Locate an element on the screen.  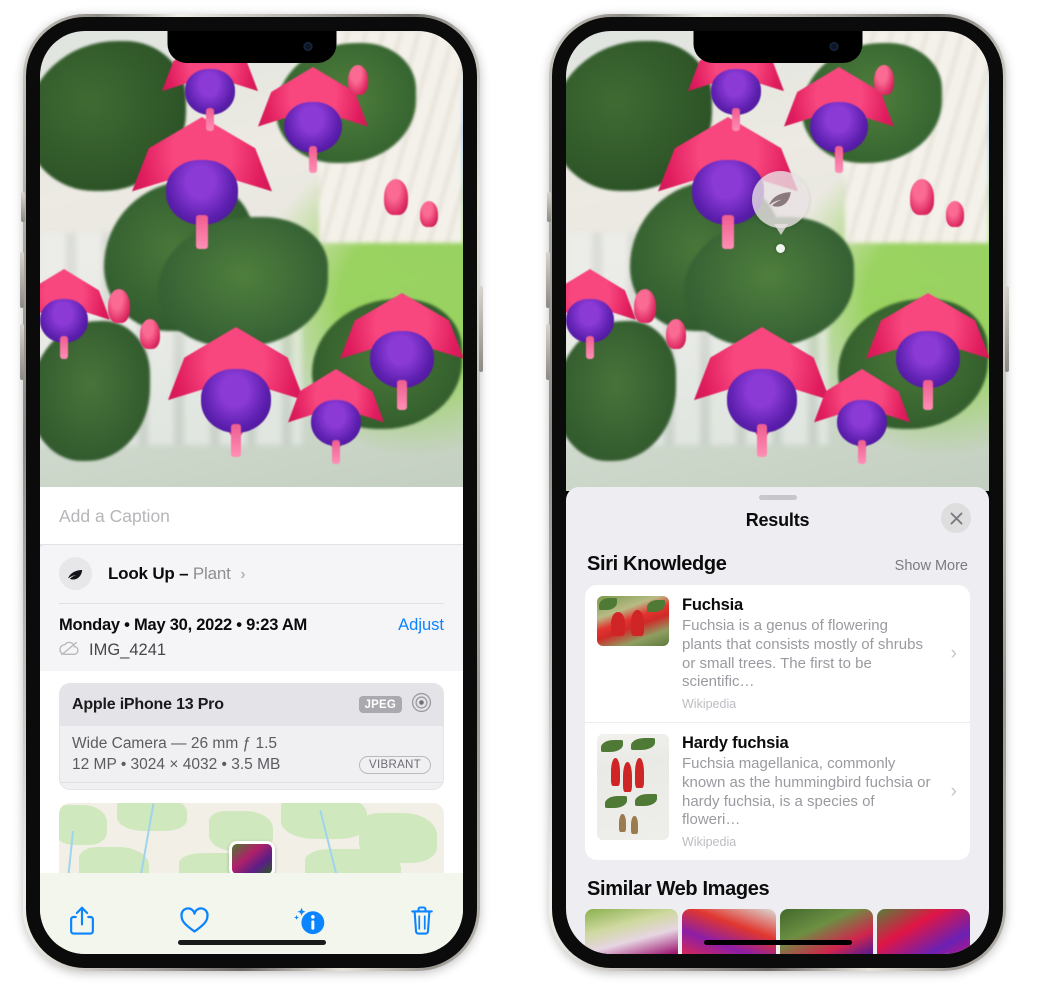
look-up-subject: Plant is located at coordinates (211, 573).